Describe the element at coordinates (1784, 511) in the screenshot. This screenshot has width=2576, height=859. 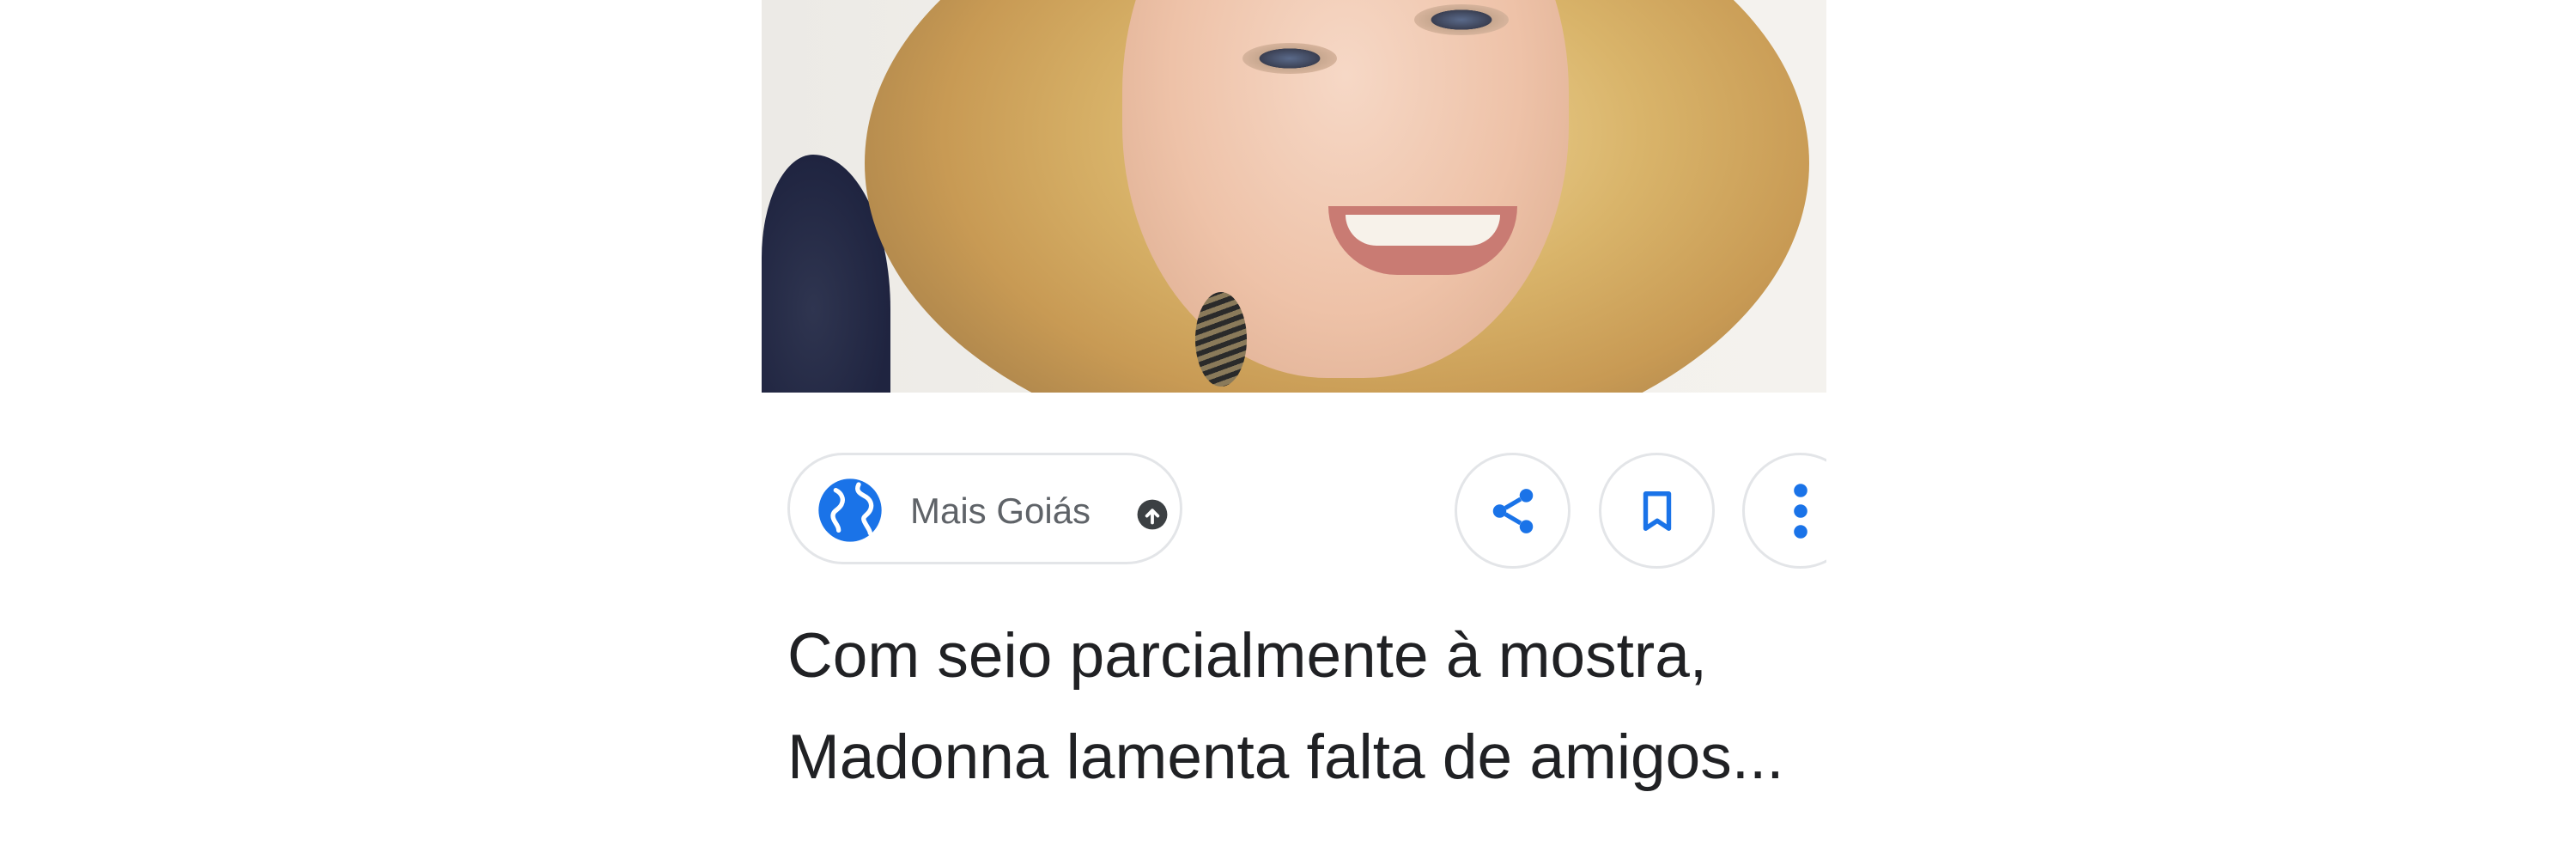
I see `more-options-button` at that location.